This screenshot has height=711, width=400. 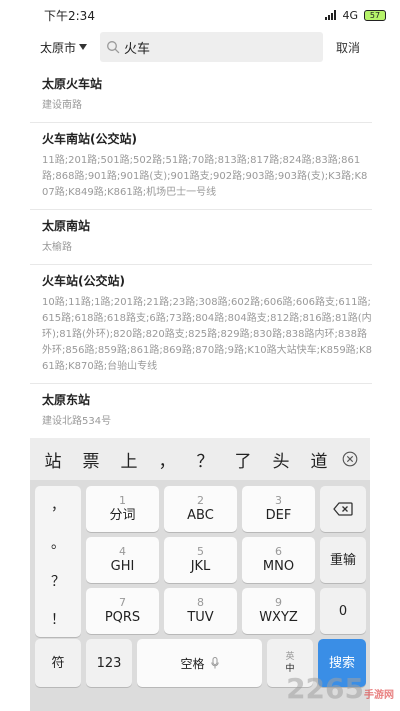 I want to click on key-3: 3 DEF, so click(x=278, y=509).